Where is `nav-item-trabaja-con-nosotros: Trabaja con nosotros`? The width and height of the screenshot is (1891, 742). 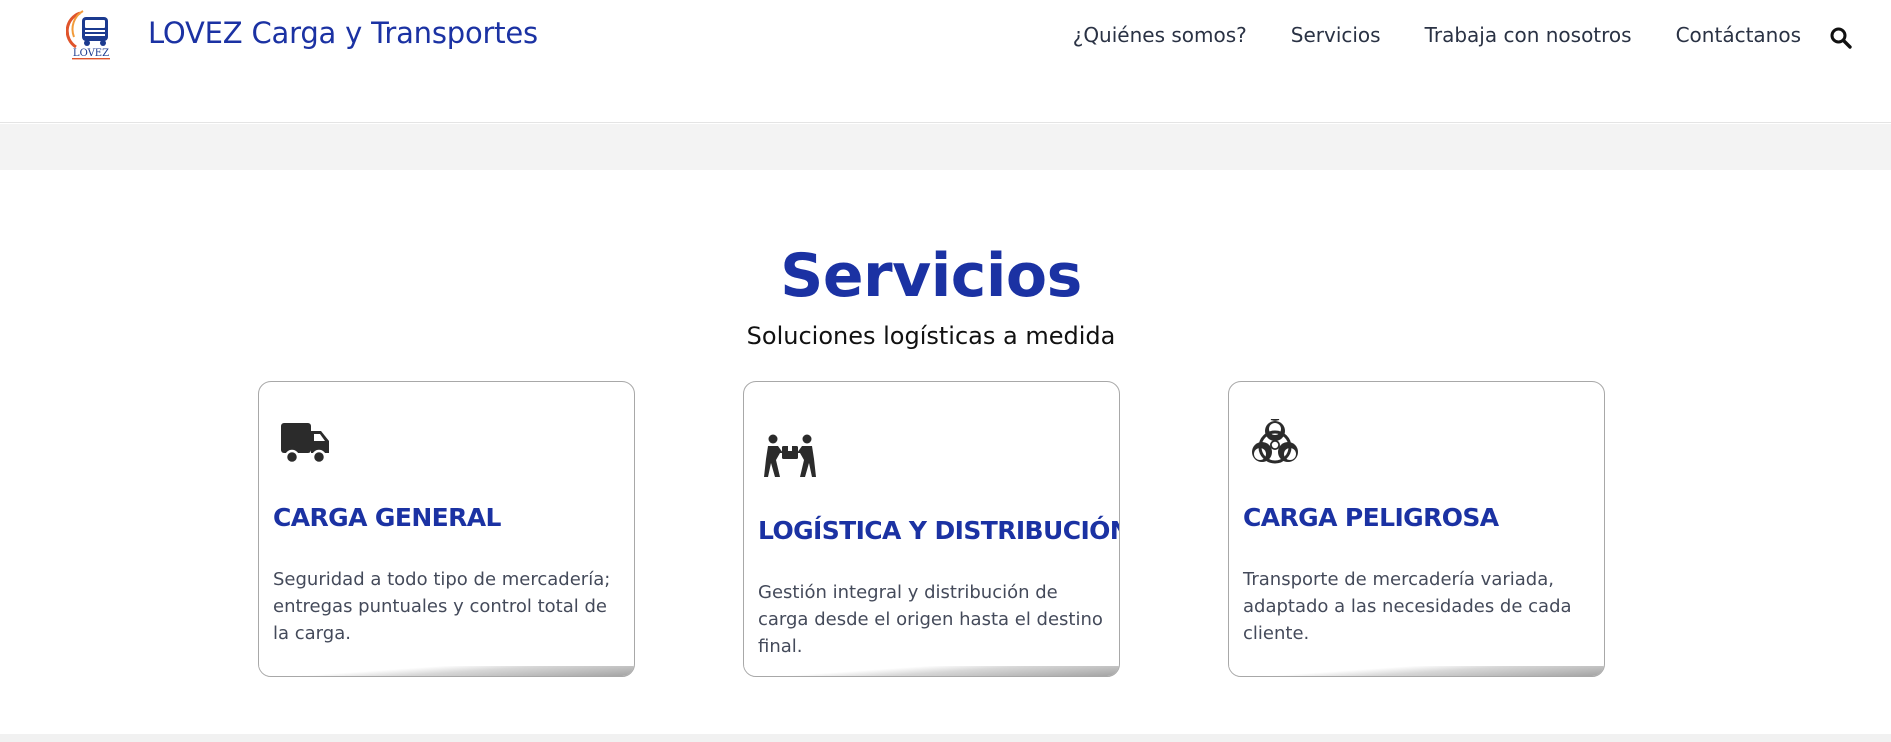
nav-item-trabaja-con-nosotros: Trabaja con nosotros is located at coordinates (1528, 35).